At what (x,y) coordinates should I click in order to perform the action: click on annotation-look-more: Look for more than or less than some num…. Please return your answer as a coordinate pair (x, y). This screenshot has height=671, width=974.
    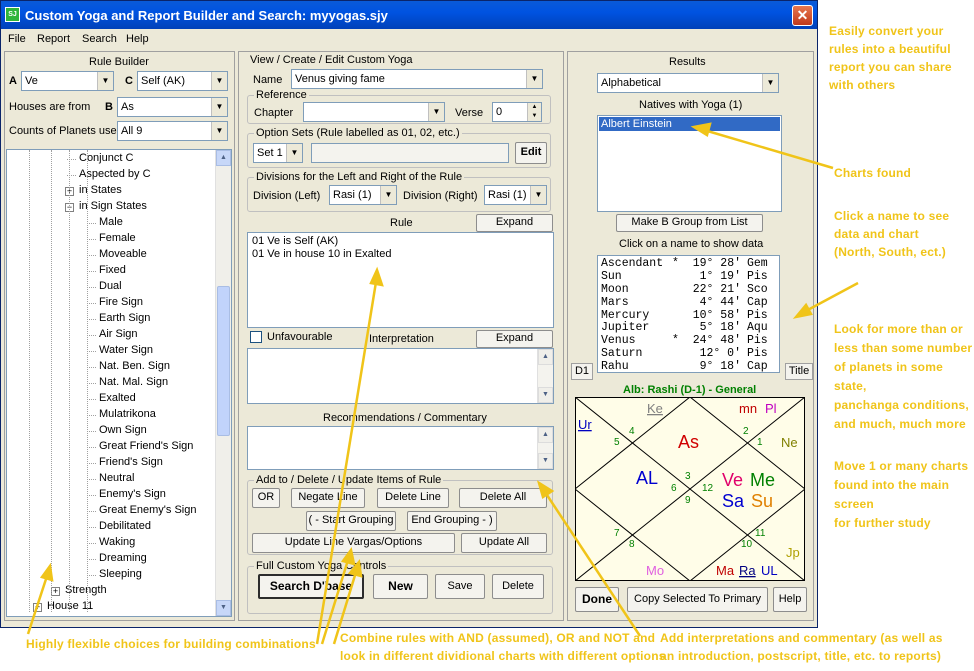
    Looking at the image, I should click on (903, 376).